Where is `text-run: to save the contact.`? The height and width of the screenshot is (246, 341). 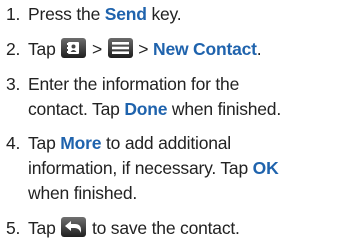 text-run: to save the contact. is located at coordinates (163, 228).